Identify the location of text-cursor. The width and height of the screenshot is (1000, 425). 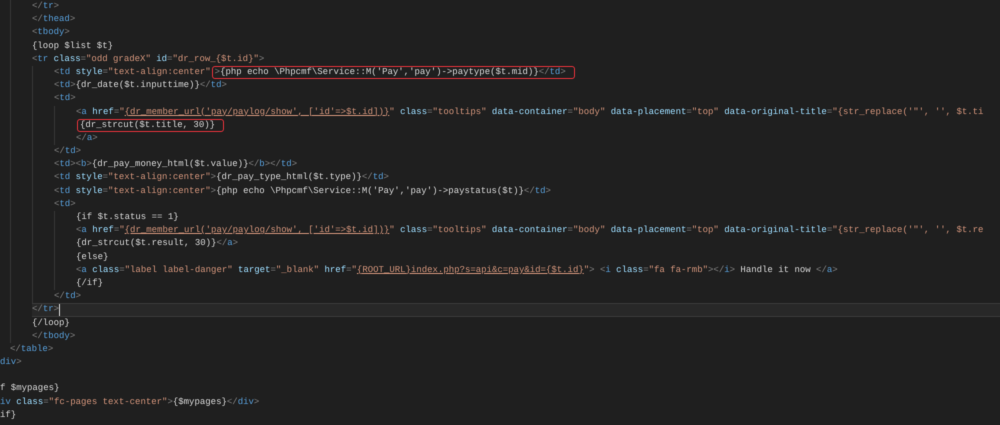
(59, 310).